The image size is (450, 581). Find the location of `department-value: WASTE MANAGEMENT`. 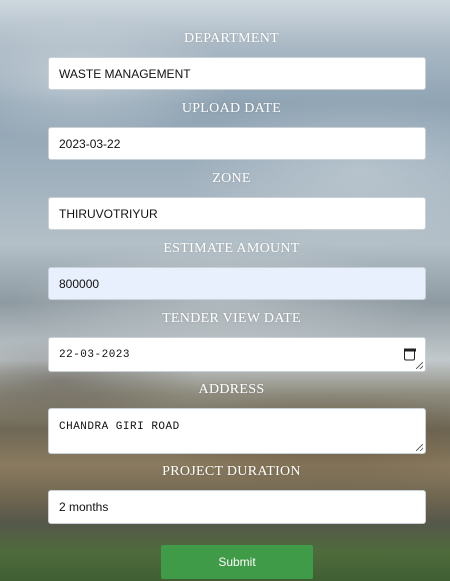

department-value: WASTE MANAGEMENT is located at coordinates (125, 73).